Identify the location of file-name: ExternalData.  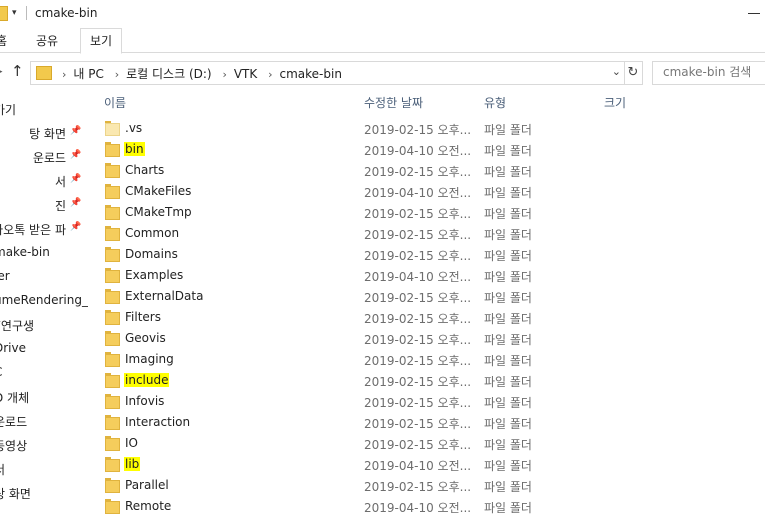
(164, 296).